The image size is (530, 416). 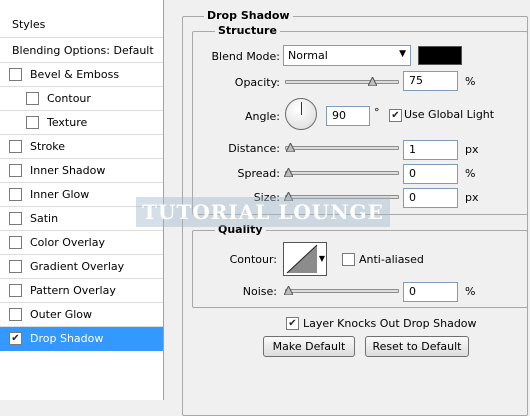 I want to click on layer-knocks-out-label: Layer Knocks Out Drop Shadow, so click(x=390, y=323).